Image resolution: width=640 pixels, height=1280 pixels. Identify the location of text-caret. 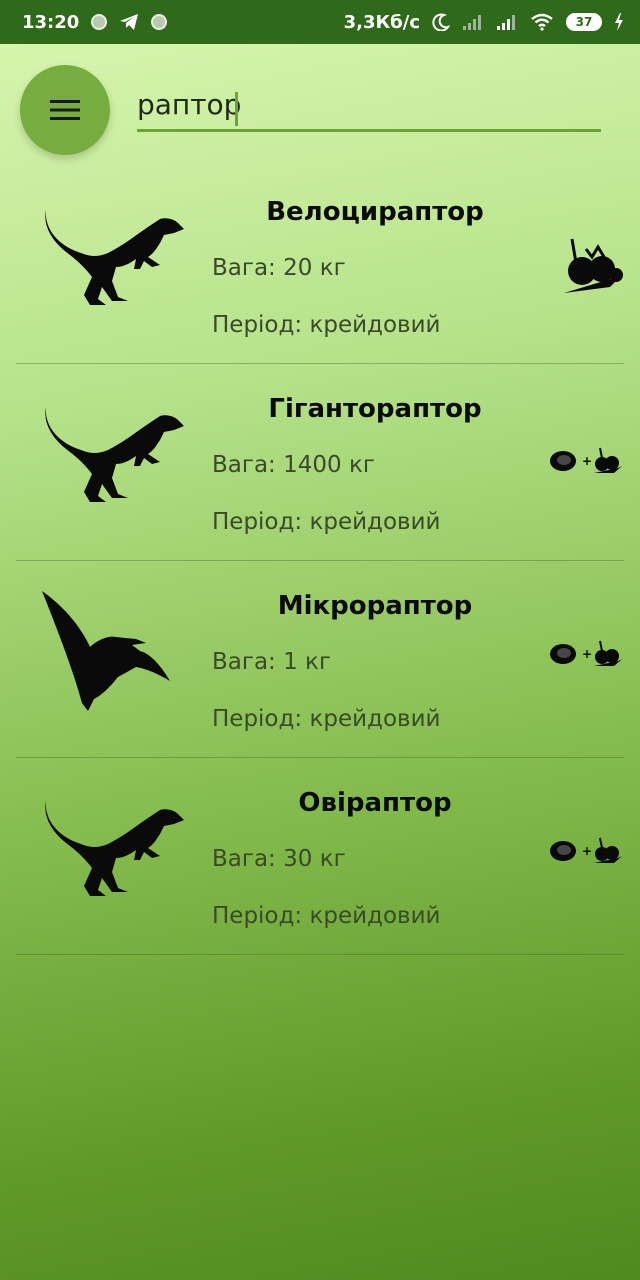
(236, 109).